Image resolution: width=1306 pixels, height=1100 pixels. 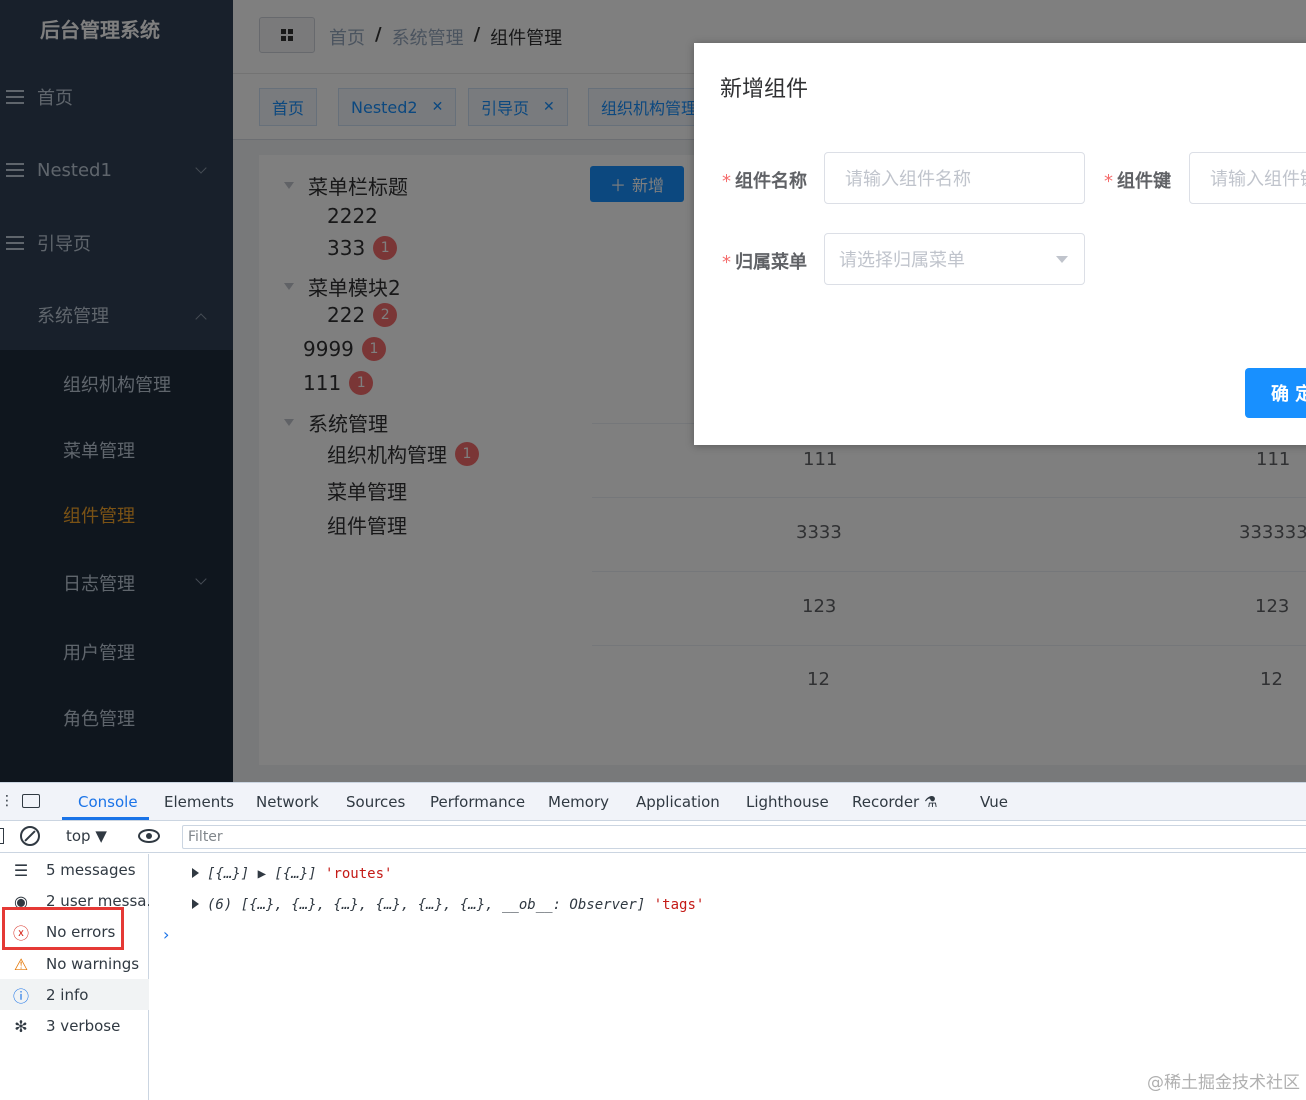 What do you see at coordinates (1223, 1080) in the screenshot?
I see `watermark: @稀土掘金技术社区` at bounding box center [1223, 1080].